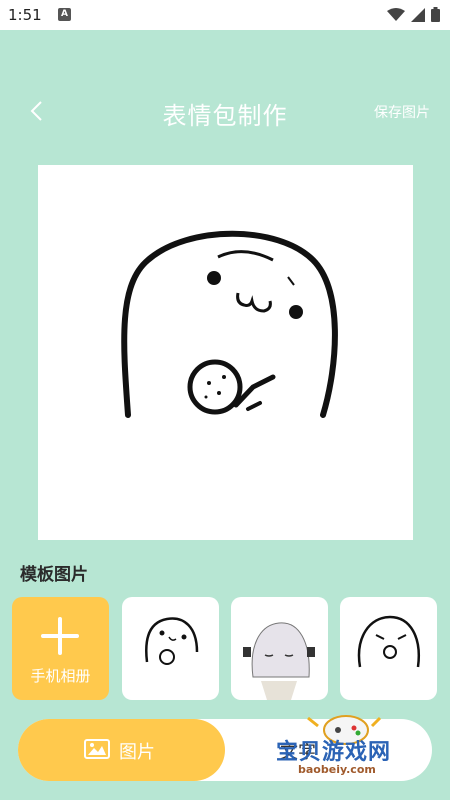  I want to click on image-icon, so click(97, 749).